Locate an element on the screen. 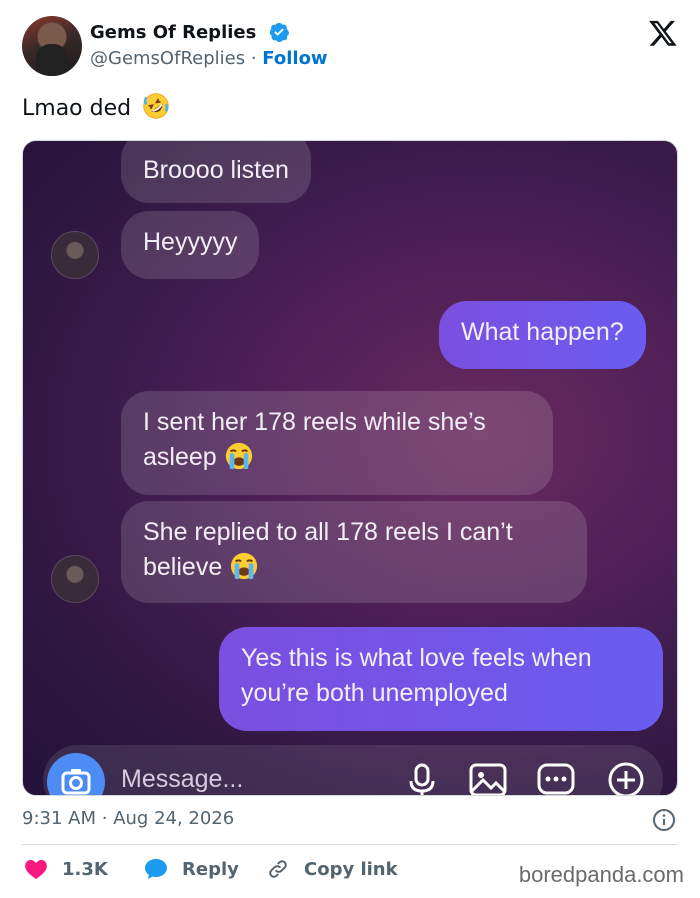  divider is located at coordinates (350, 844).